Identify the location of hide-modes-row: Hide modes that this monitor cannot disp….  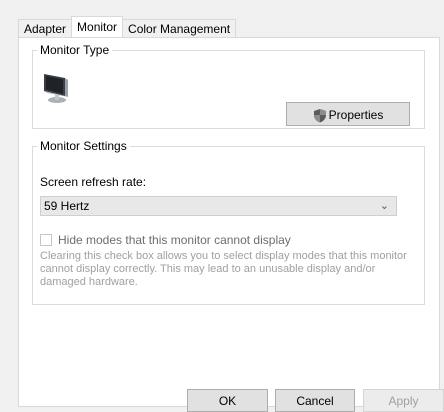
(165, 240).